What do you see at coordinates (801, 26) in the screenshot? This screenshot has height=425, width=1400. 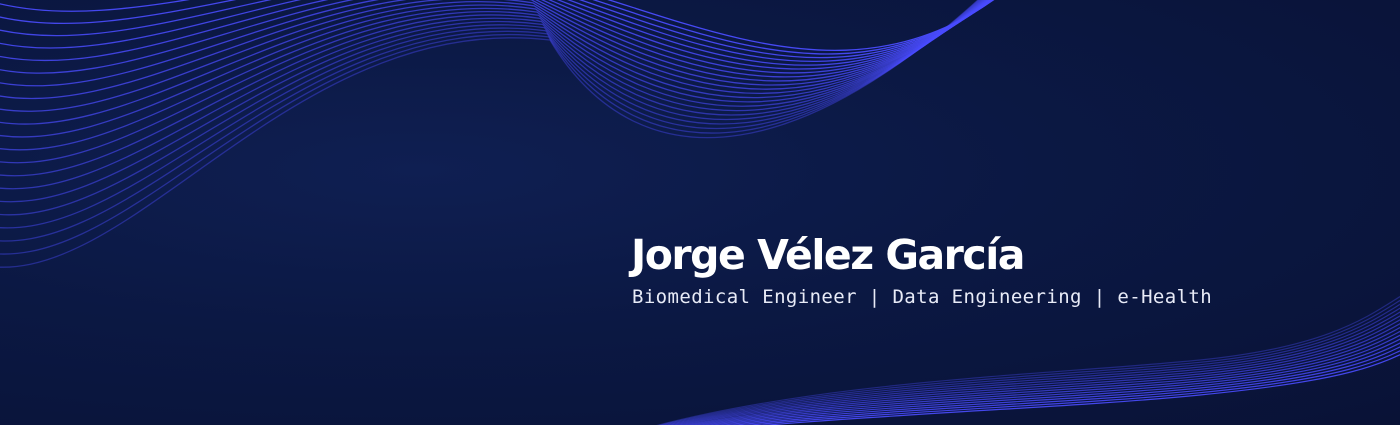 I see `wave-line` at bounding box center [801, 26].